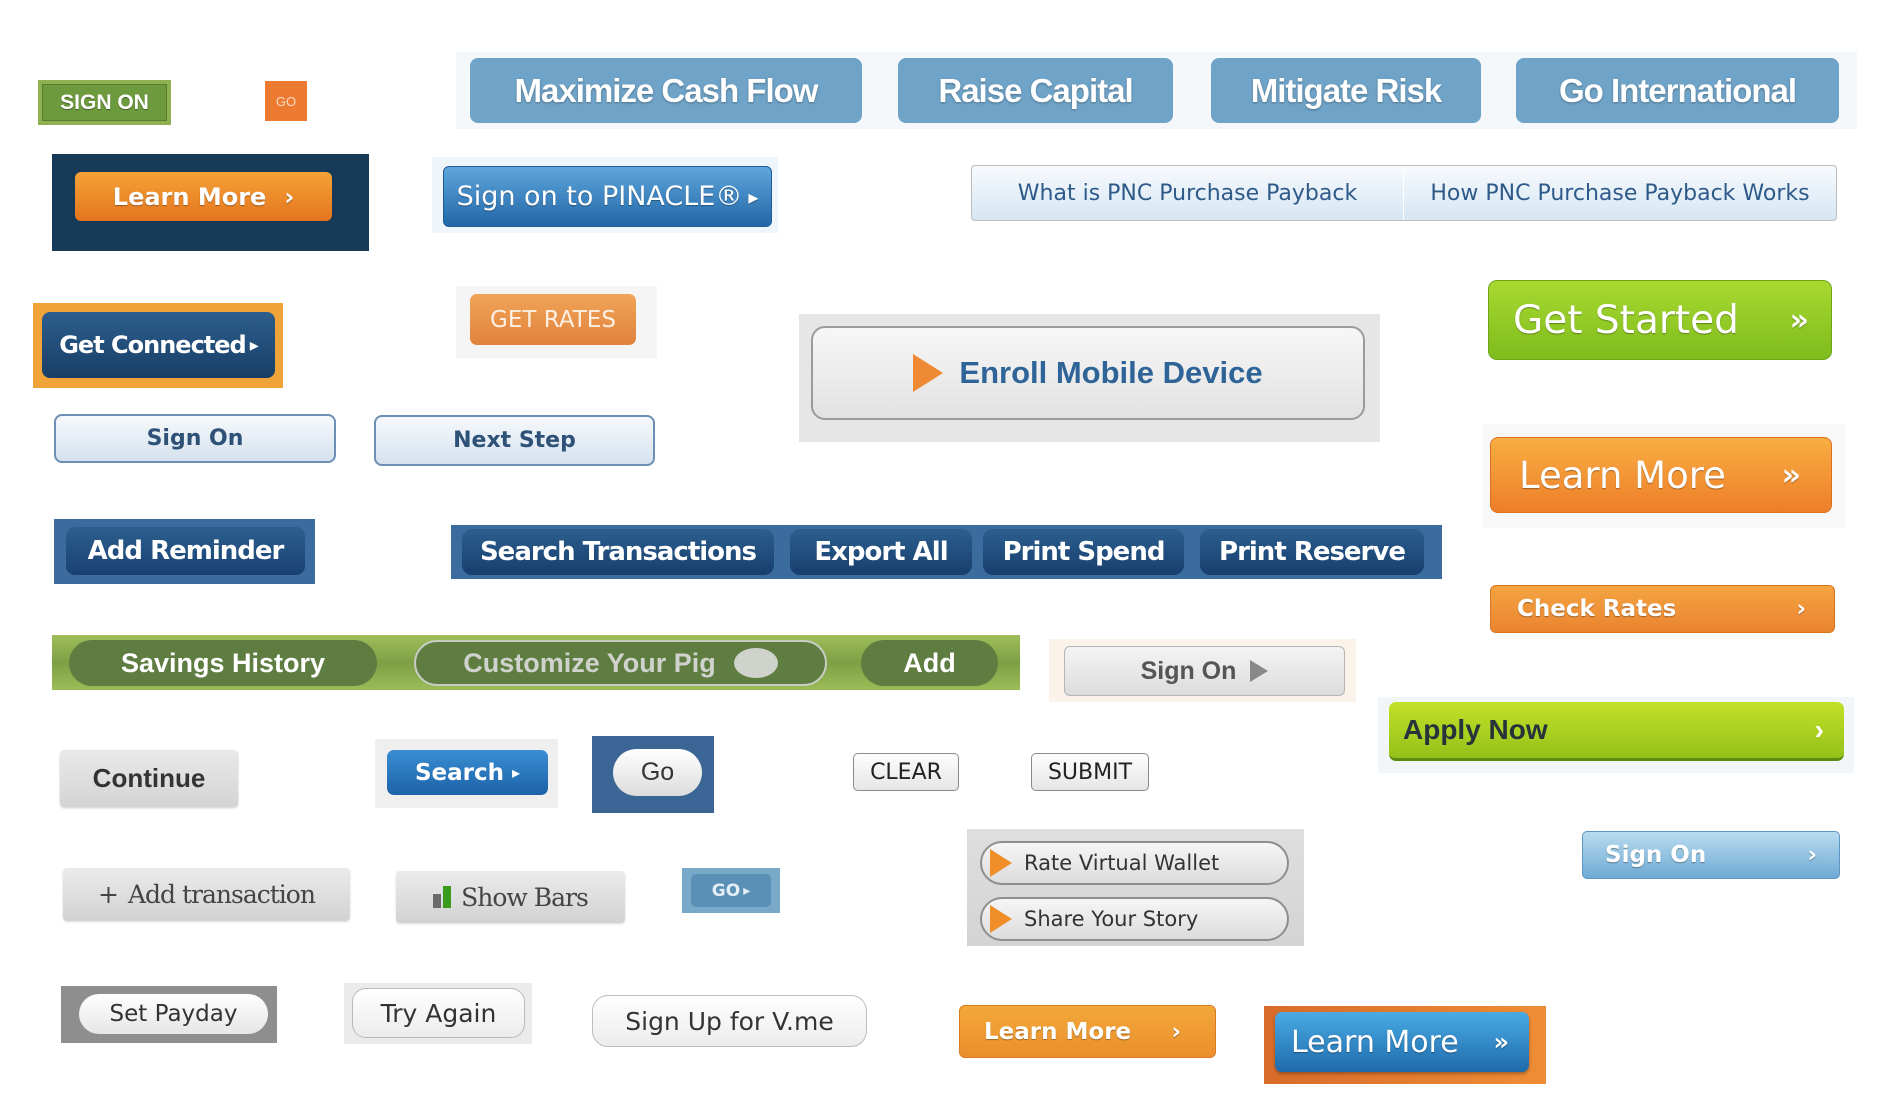 The height and width of the screenshot is (1098, 1882). I want to click on get-connected-button: Get Connected ▸, so click(158, 345).